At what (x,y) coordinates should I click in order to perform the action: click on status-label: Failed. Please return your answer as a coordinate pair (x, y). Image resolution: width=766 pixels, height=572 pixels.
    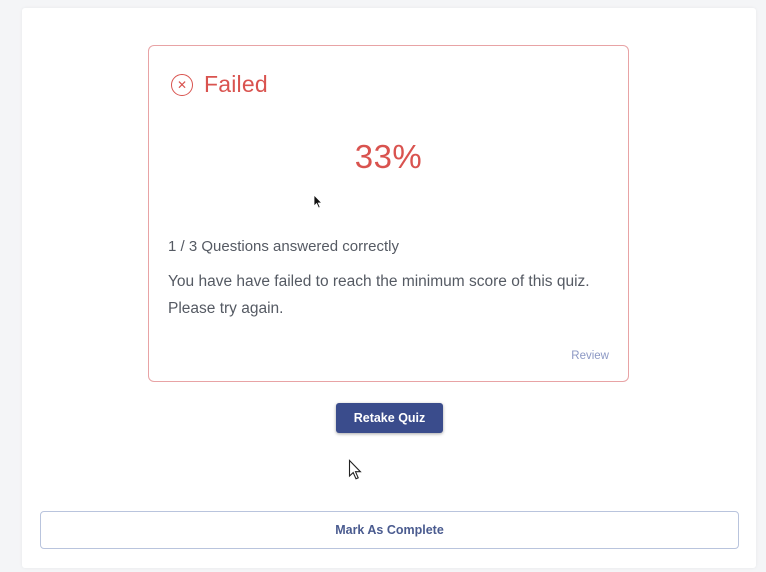
    Looking at the image, I should click on (236, 84).